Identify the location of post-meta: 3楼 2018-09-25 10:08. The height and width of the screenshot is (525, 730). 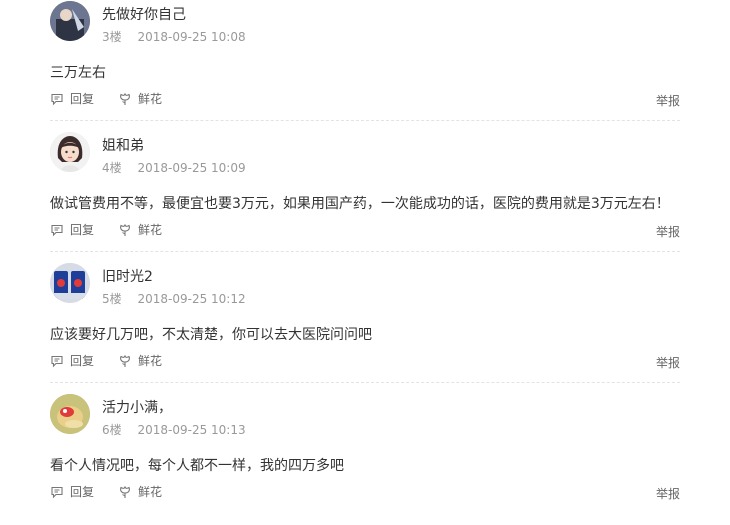
(174, 36).